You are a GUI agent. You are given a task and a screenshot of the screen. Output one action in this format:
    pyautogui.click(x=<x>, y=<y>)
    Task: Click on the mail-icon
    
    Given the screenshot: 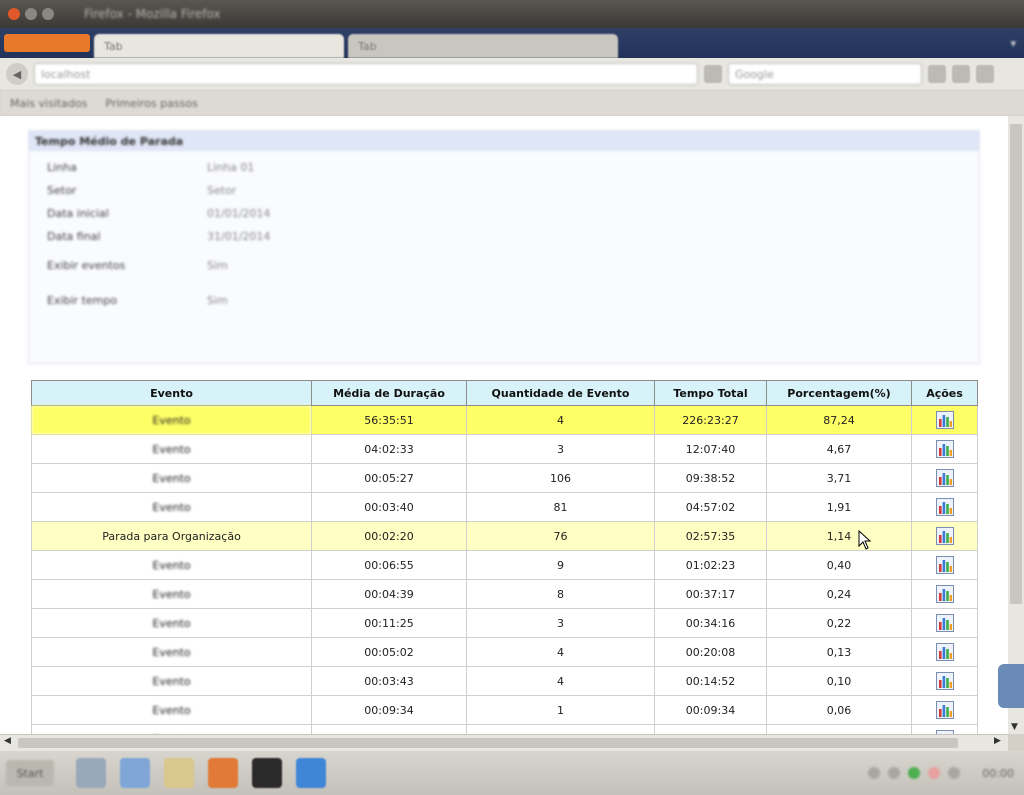 What is the action you would take?
    pyautogui.click(x=135, y=773)
    